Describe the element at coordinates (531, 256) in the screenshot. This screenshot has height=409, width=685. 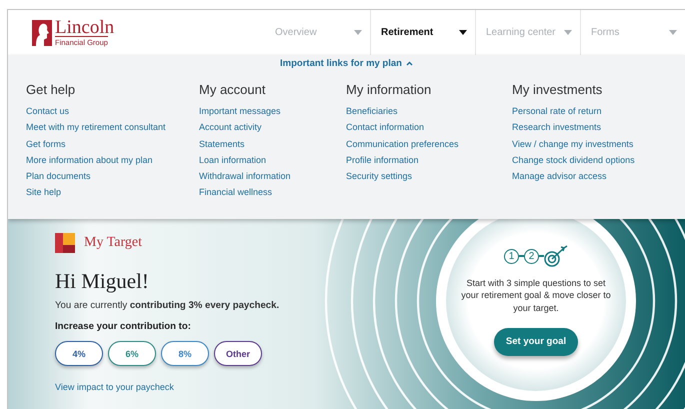
I see `step-number: 2` at that location.